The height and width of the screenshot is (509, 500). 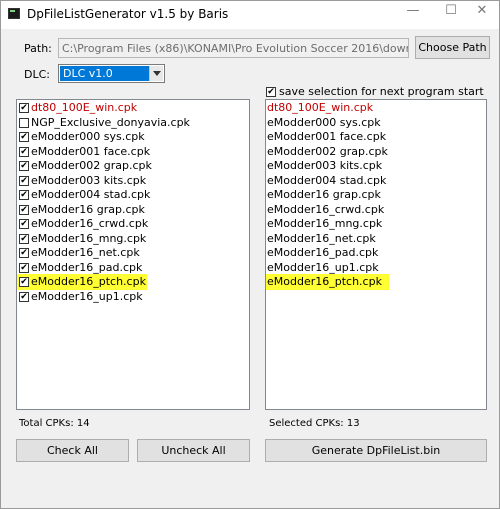 I want to click on list-item: eModder002 grap.cpk, so click(x=376, y=152).